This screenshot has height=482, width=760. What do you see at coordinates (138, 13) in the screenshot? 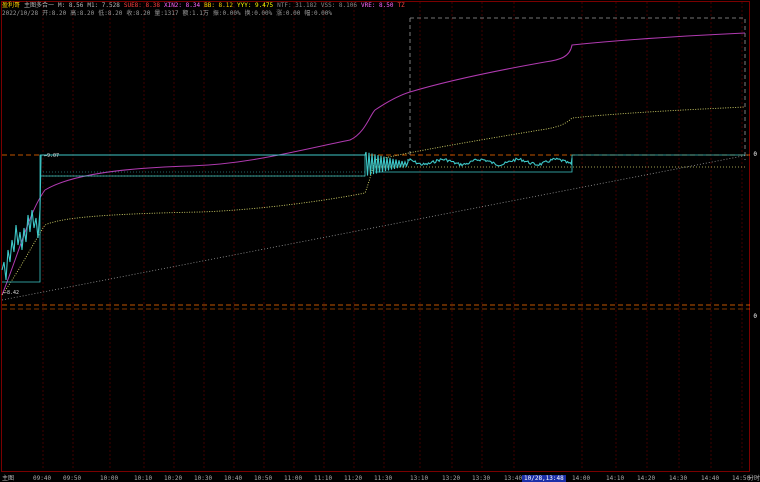
I see `bar-info-field: 收:8.20` at bounding box center [138, 13].